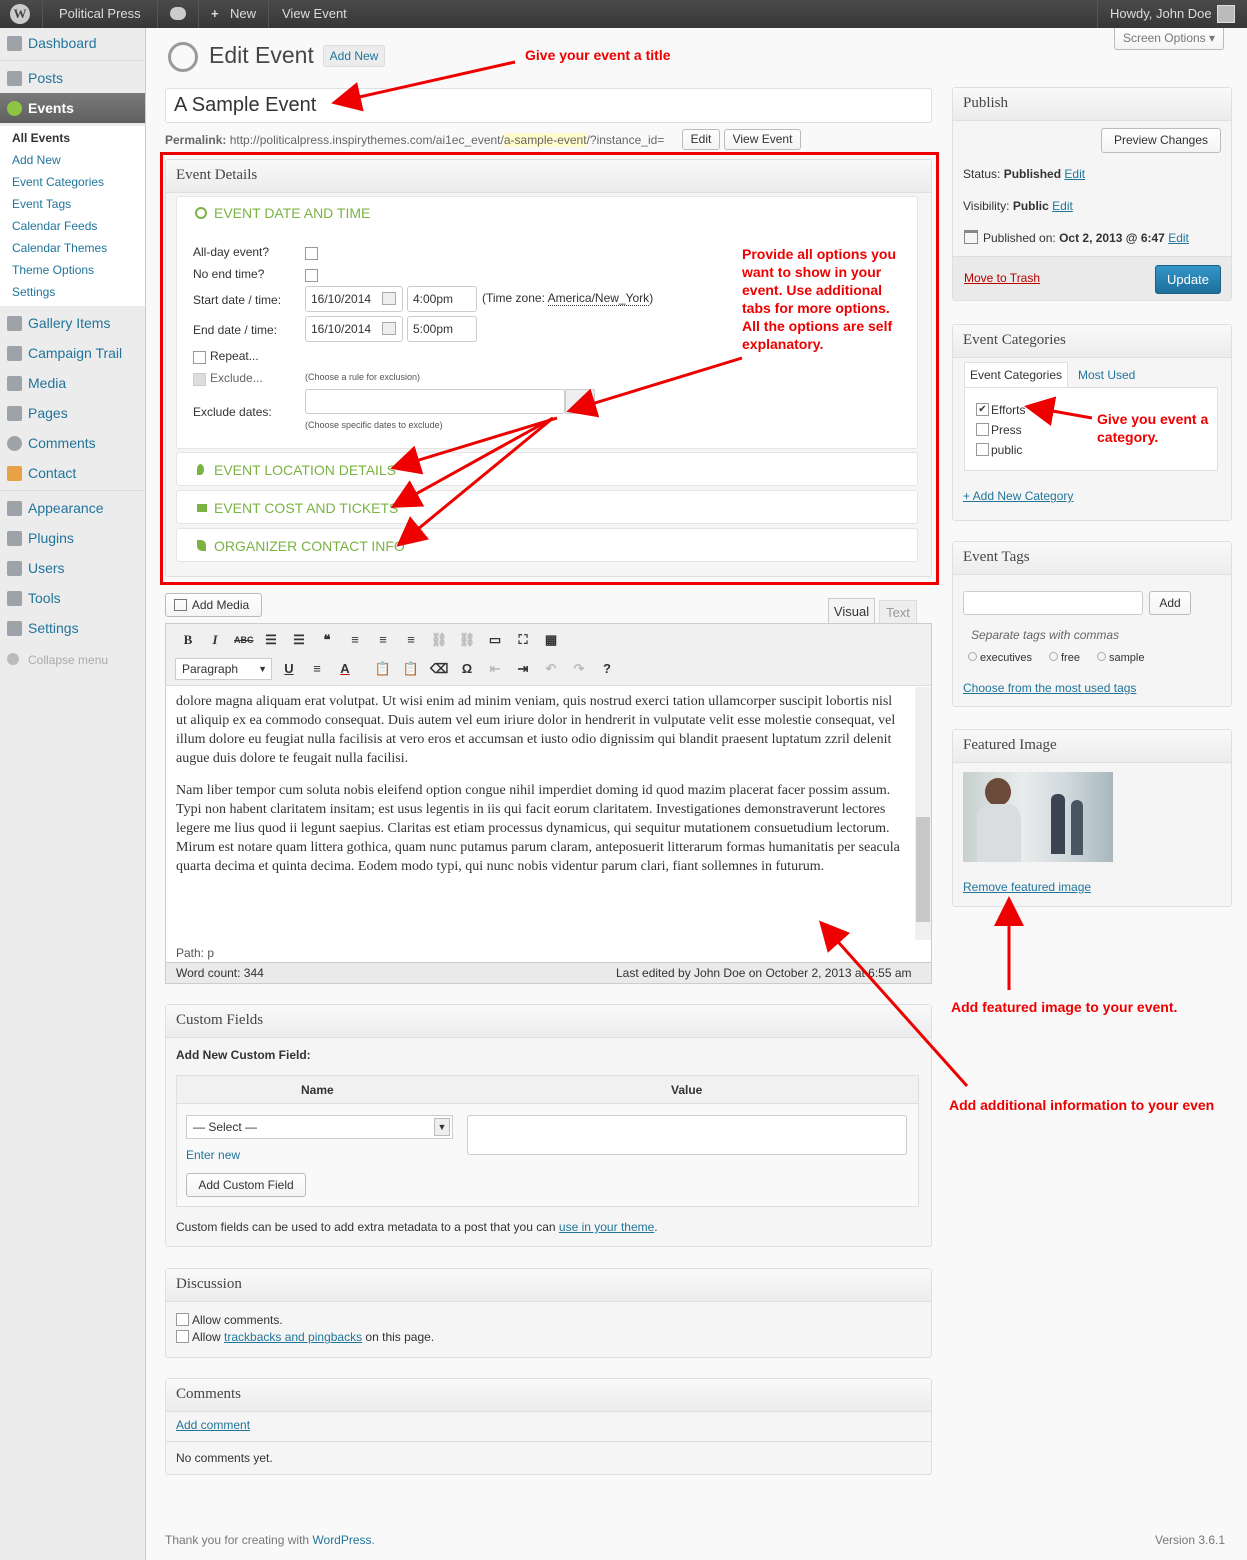 This screenshot has width=1247, height=1560. Describe the element at coordinates (1058, 411) in the screenshot. I see `arrow-category` at that location.